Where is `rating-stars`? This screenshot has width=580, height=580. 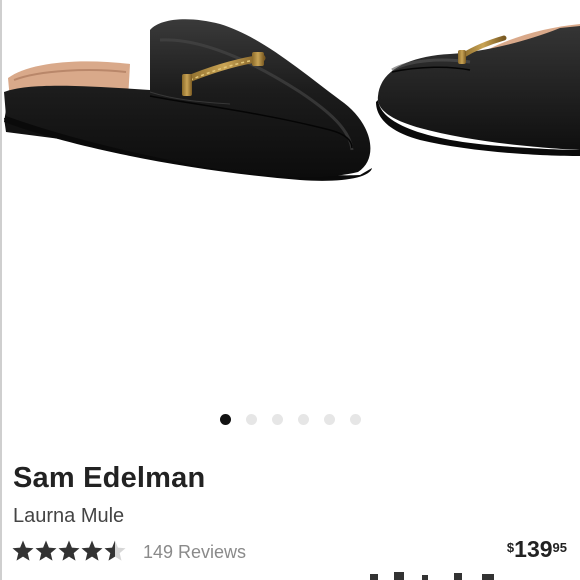
rating-stars is located at coordinates (69, 551).